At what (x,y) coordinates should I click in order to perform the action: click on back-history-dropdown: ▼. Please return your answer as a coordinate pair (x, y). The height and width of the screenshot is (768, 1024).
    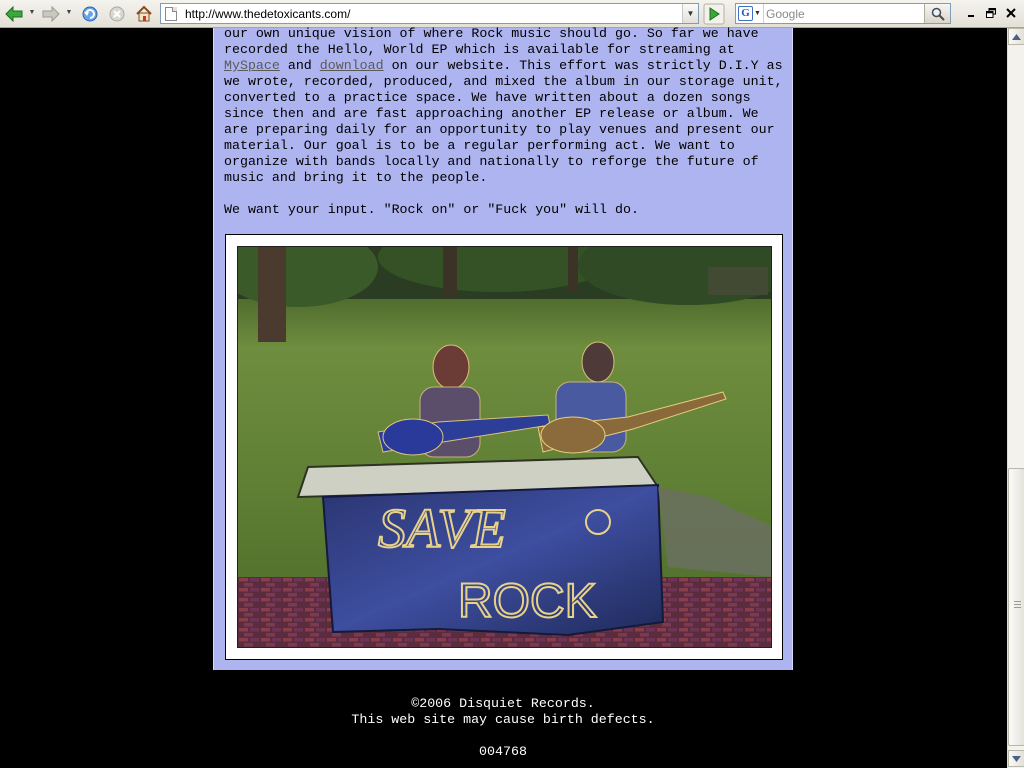
    Looking at the image, I should click on (32, 13).